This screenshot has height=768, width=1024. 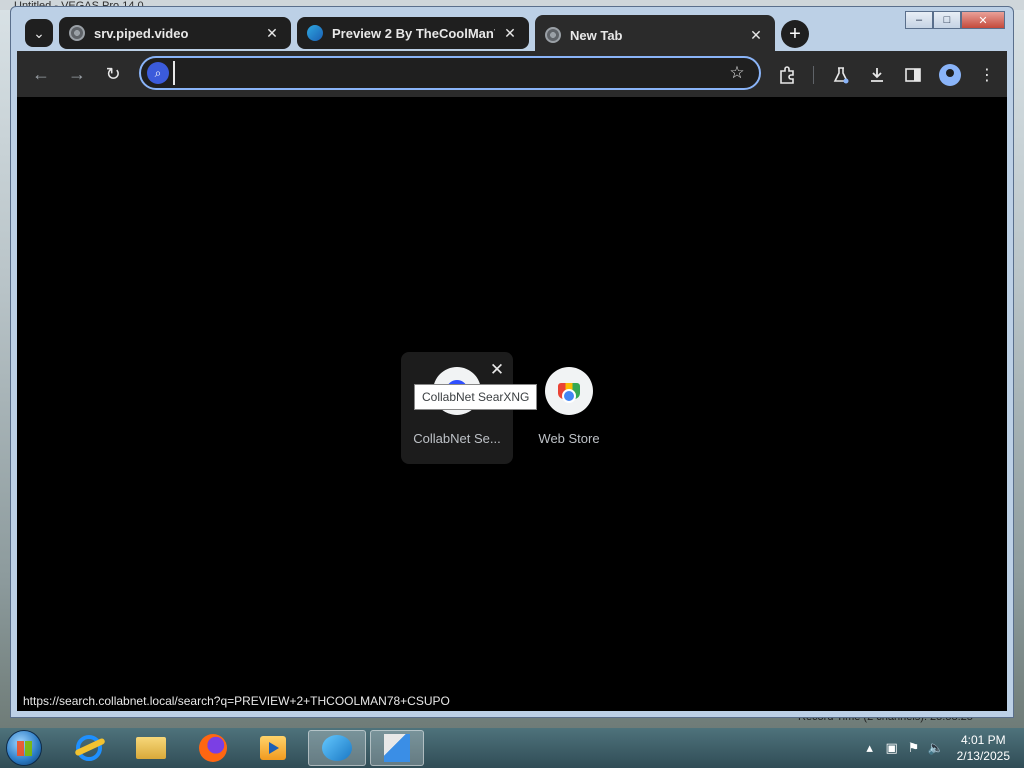 What do you see at coordinates (870, 748) in the screenshot?
I see `show-hidden-icons-icon: ▴` at bounding box center [870, 748].